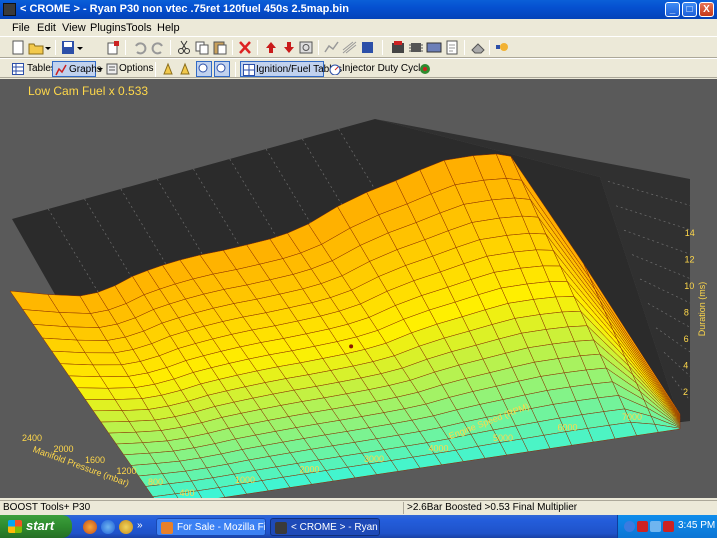  What do you see at coordinates (434, 47) in the screenshot?
I see `emulator-icon` at bounding box center [434, 47].